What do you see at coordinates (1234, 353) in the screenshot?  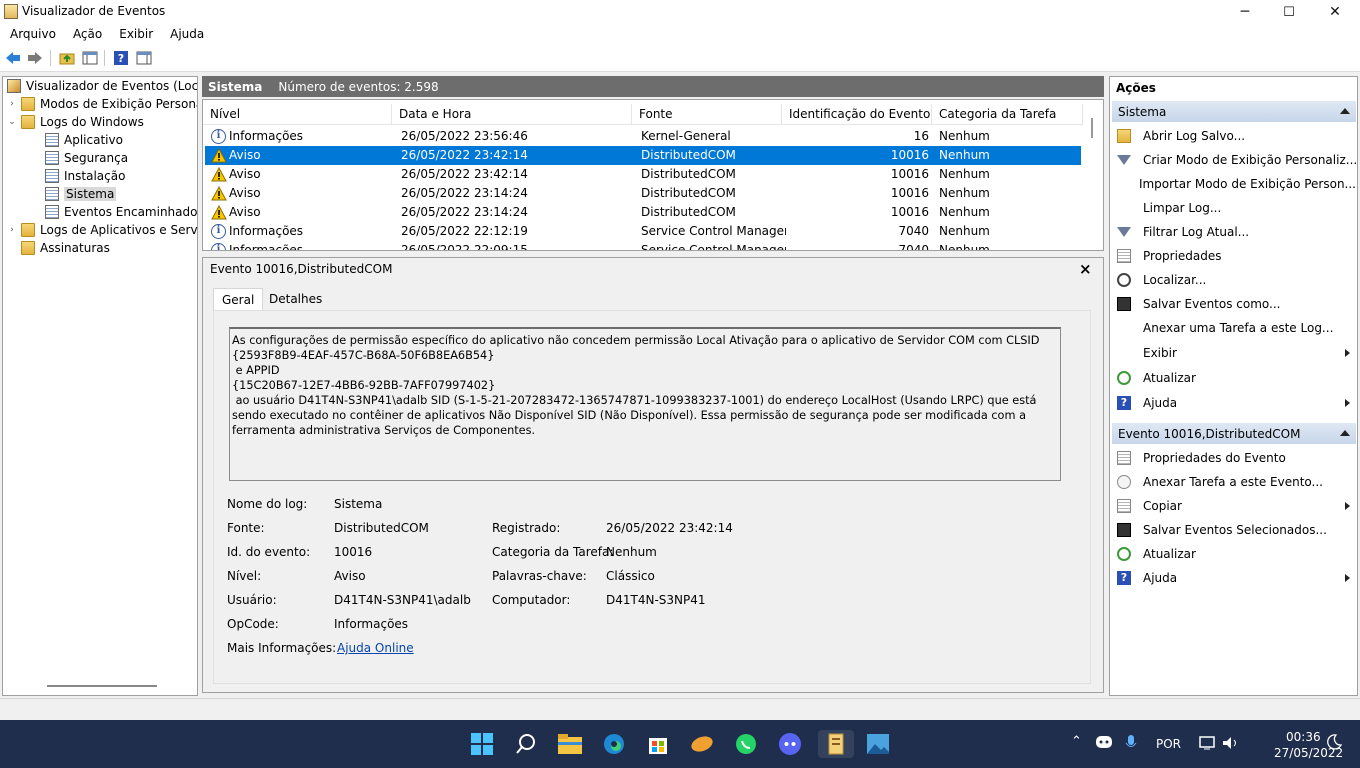 I see `action-item: Exibir` at bounding box center [1234, 353].